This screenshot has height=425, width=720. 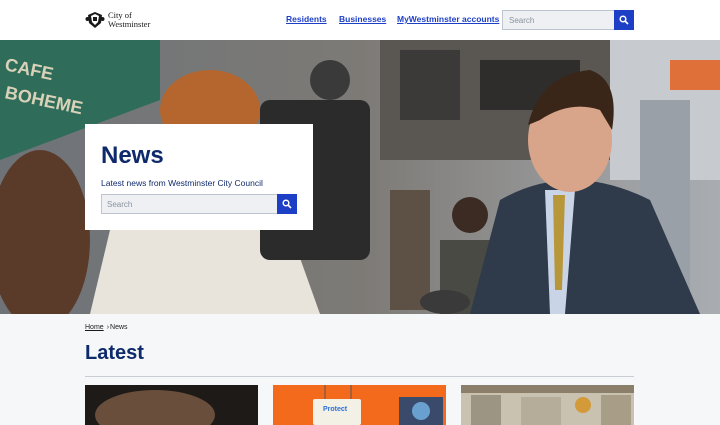 I want to click on news-search-input: Search, so click(x=189, y=204).